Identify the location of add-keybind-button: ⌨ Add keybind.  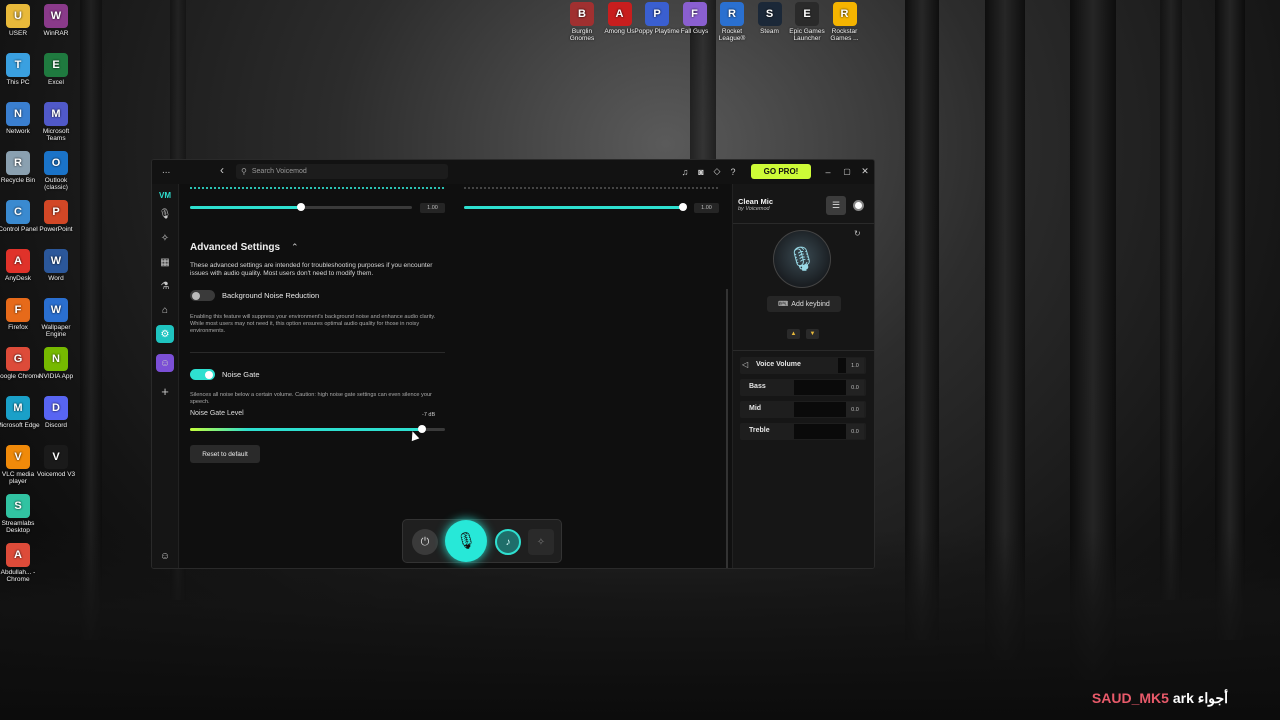
(804, 304).